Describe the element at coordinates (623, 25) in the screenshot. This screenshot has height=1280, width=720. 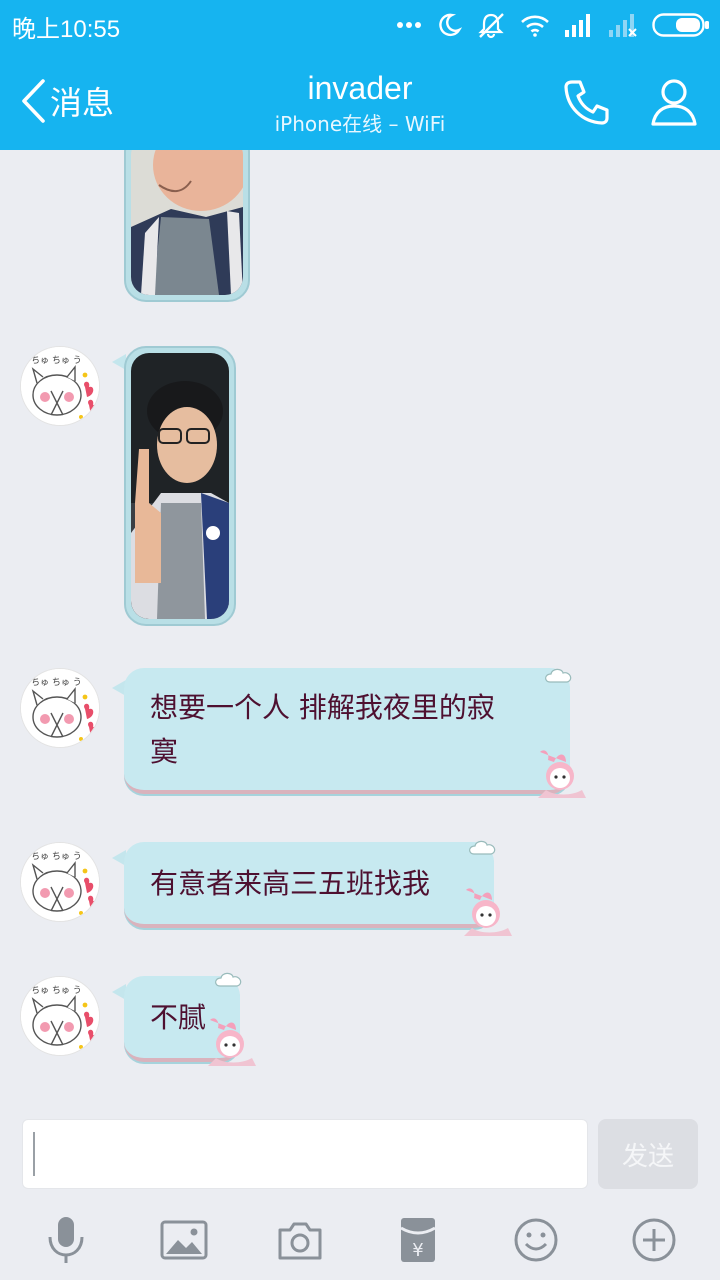
I see `signal-off-icon` at that location.